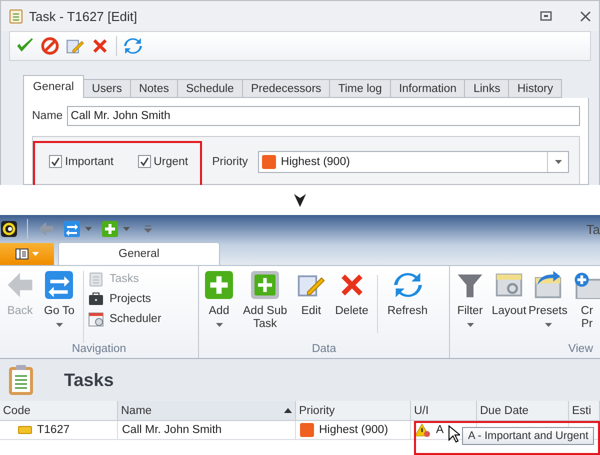 This screenshot has width=600, height=455. What do you see at coordinates (9, 229) in the screenshot?
I see `app-logo-icon` at bounding box center [9, 229].